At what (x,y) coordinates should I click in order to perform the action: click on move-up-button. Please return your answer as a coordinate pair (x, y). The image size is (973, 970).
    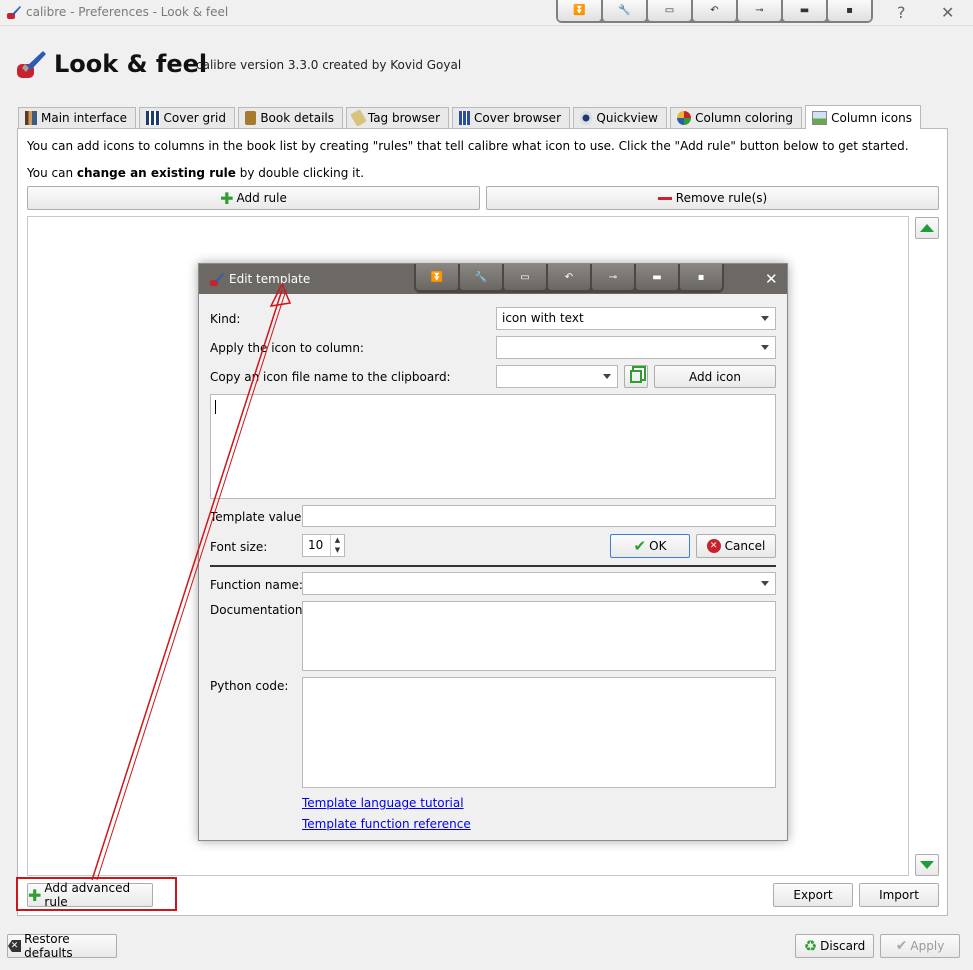
    Looking at the image, I should click on (927, 228).